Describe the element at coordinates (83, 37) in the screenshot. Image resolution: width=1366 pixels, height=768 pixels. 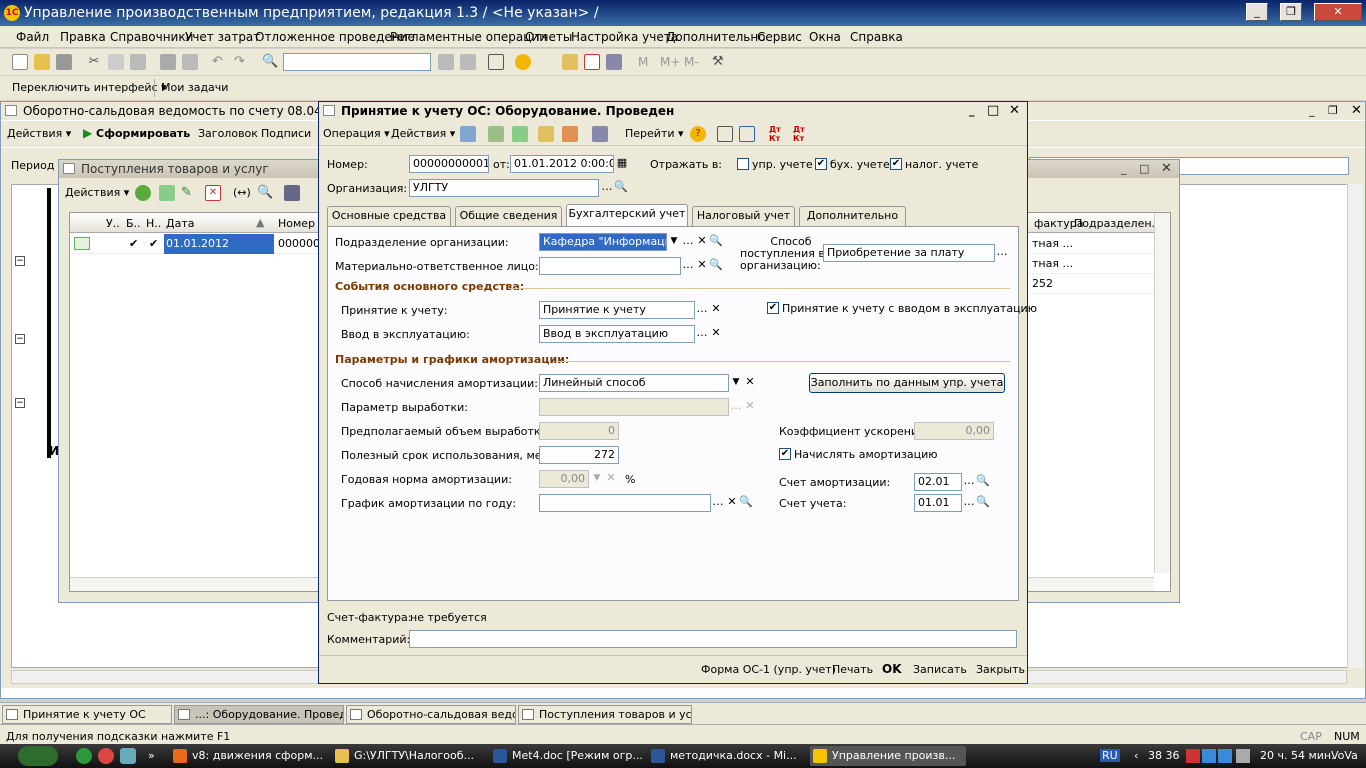
I see `menu-edit: Правка` at that location.